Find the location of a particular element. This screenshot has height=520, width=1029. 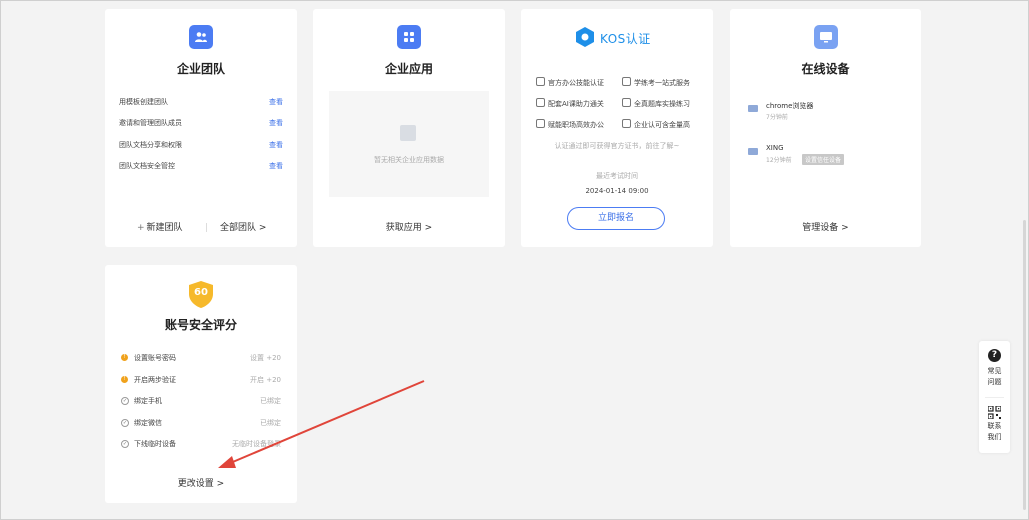

kos-feature: 学练考一站式服务 is located at coordinates (656, 82).